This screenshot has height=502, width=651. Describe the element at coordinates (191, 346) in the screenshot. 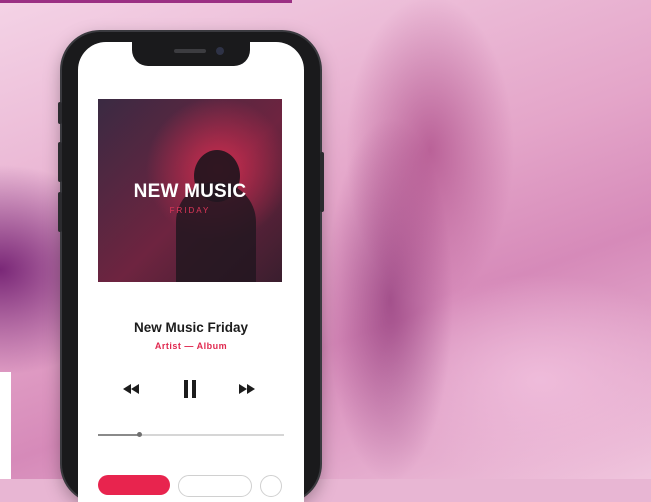

I see `track-artist-album: Artist — Album` at that location.